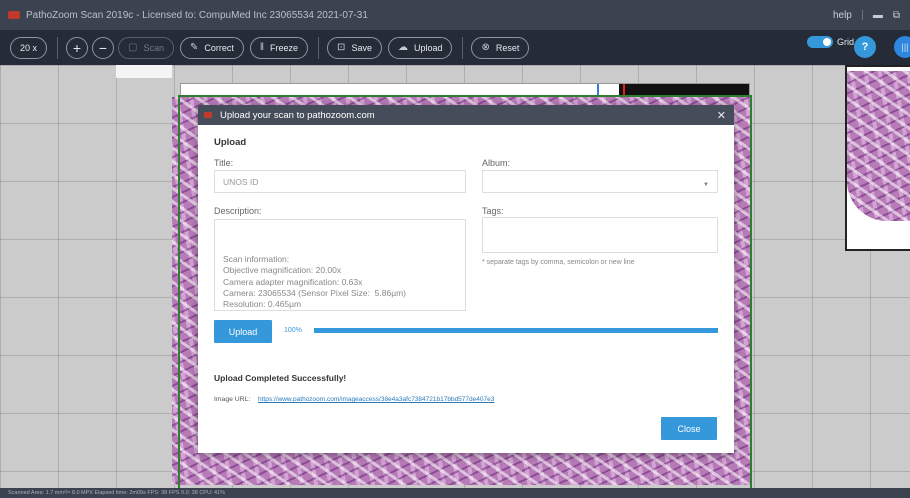  What do you see at coordinates (262, 47) in the screenshot?
I see `pause-icon: ‖` at bounding box center [262, 47].